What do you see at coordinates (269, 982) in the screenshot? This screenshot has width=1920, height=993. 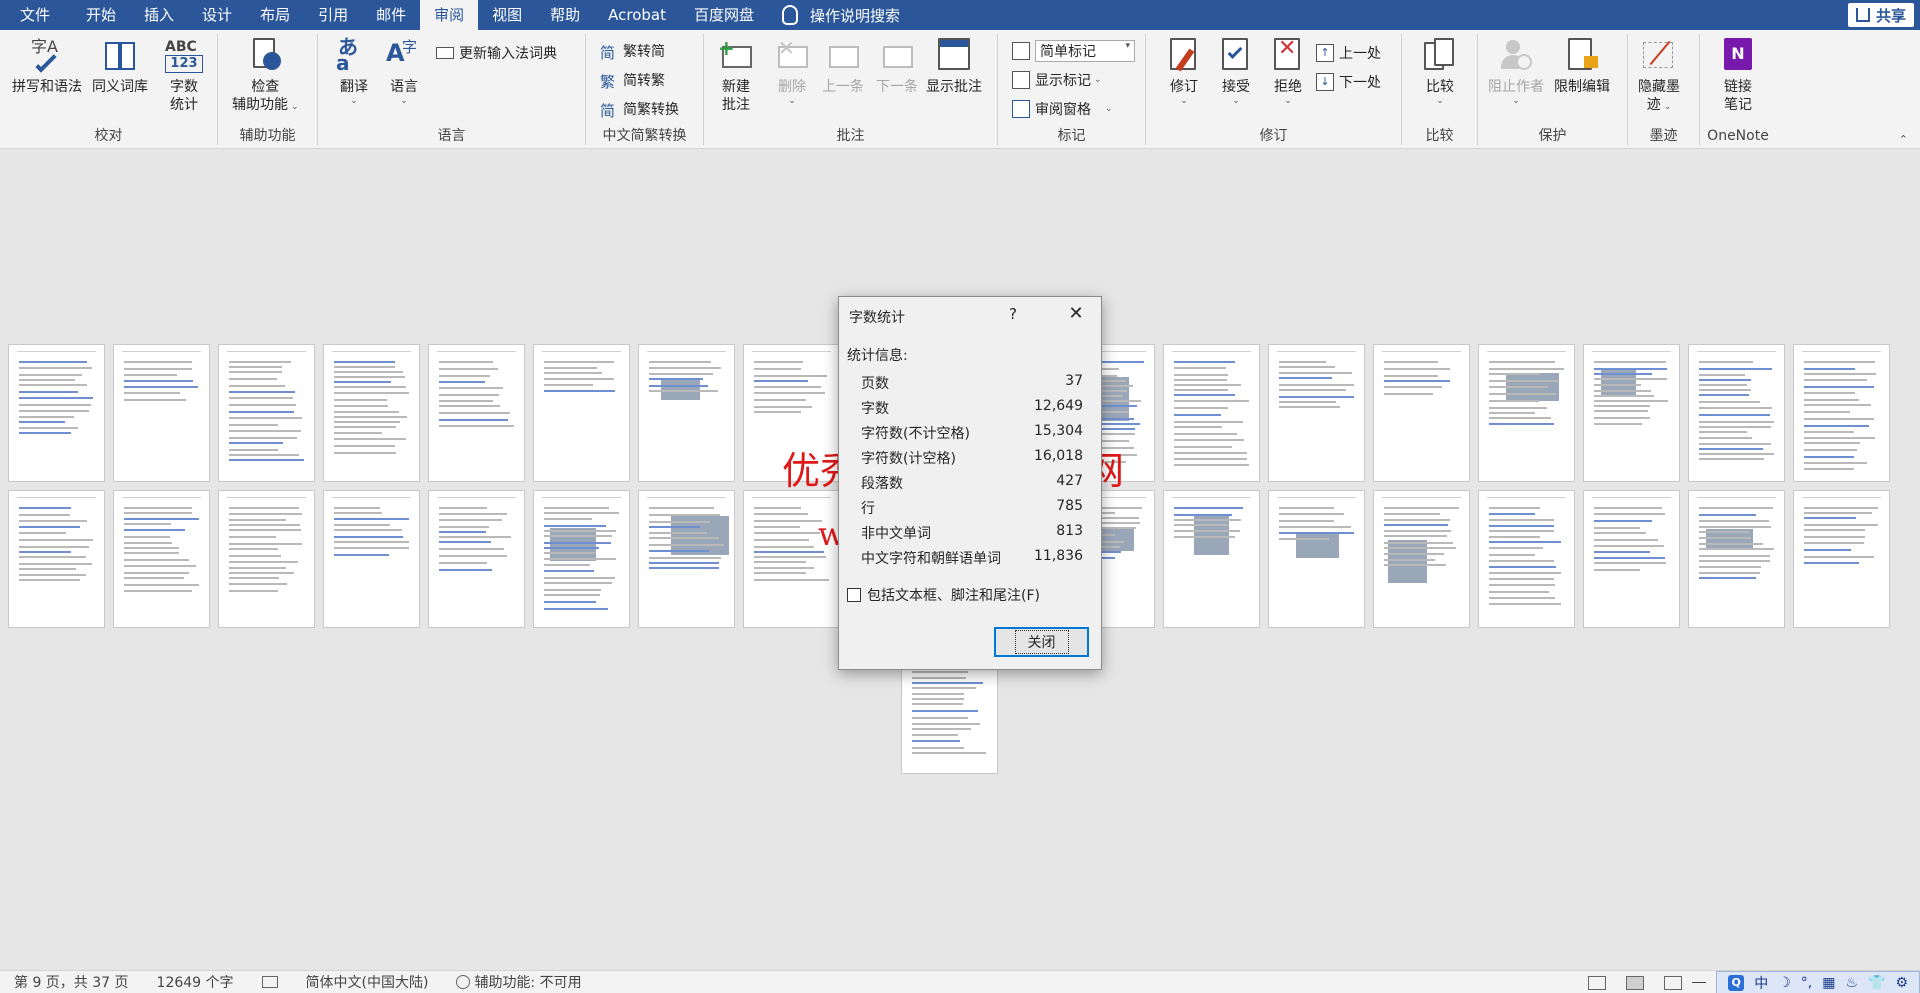 I see `proofing-status` at bounding box center [269, 982].